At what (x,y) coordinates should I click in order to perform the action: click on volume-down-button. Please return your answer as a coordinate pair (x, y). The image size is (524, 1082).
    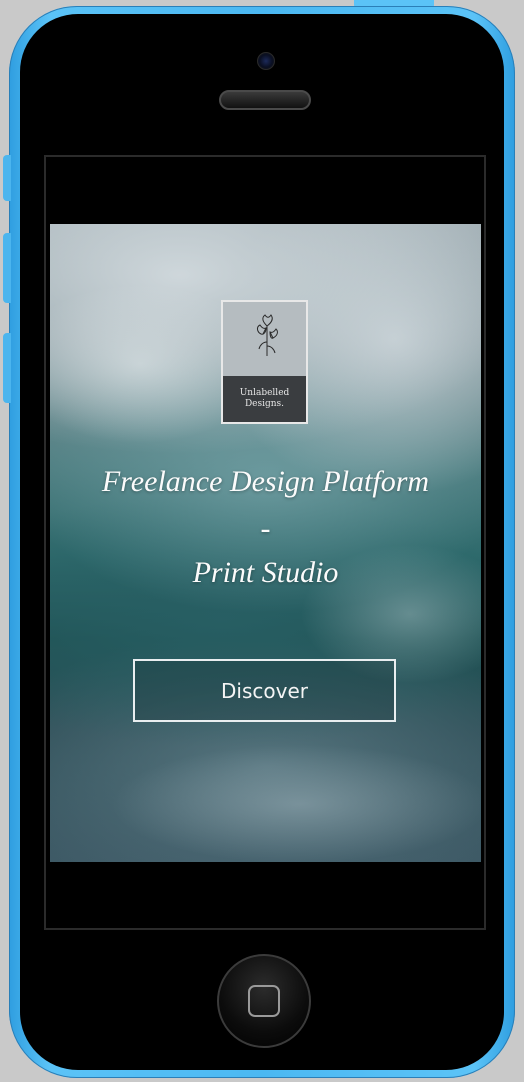
    Looking at the image, I should click on (7, 368).